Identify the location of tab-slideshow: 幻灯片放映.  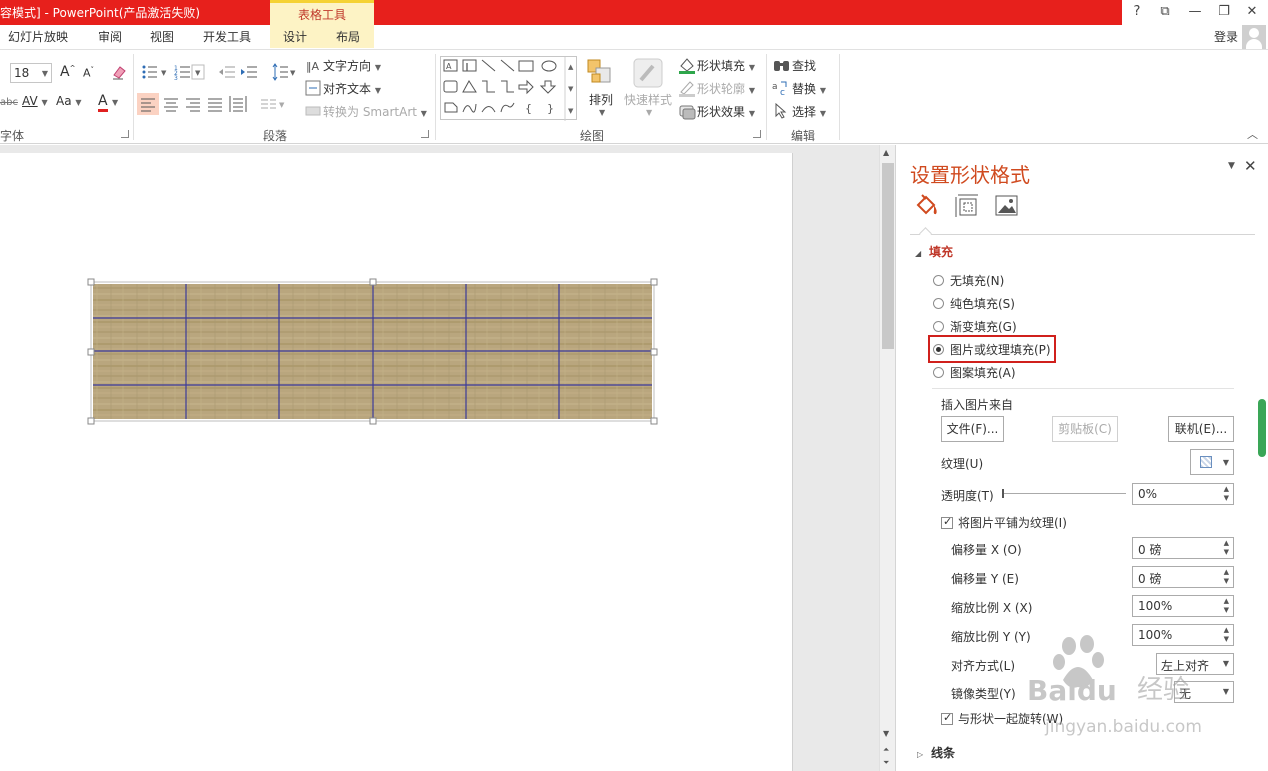
(38, 36).